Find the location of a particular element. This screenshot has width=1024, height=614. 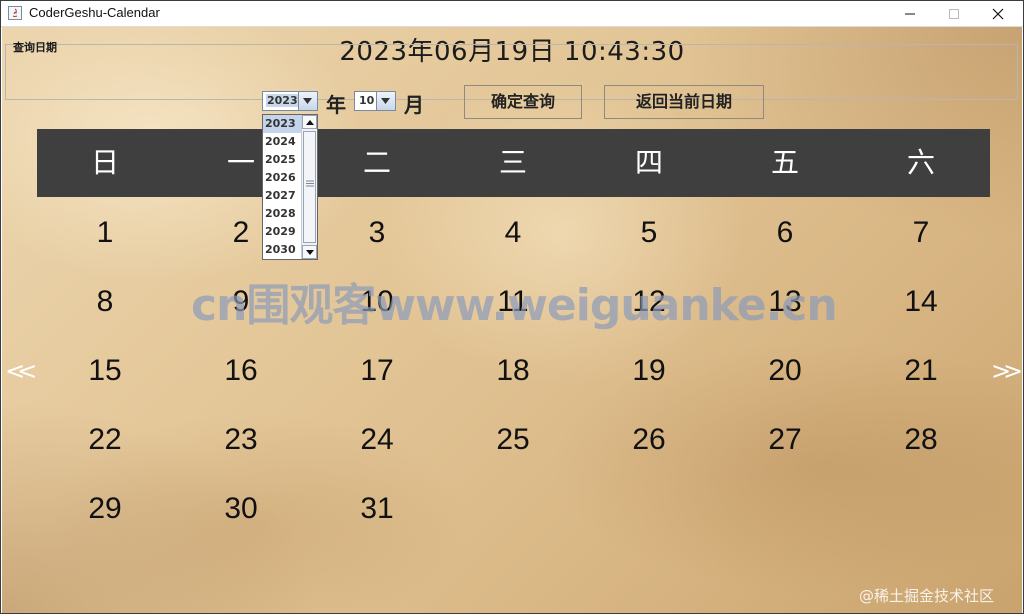

query-group-title: 查询日期 is located at coordinates (35, 47).